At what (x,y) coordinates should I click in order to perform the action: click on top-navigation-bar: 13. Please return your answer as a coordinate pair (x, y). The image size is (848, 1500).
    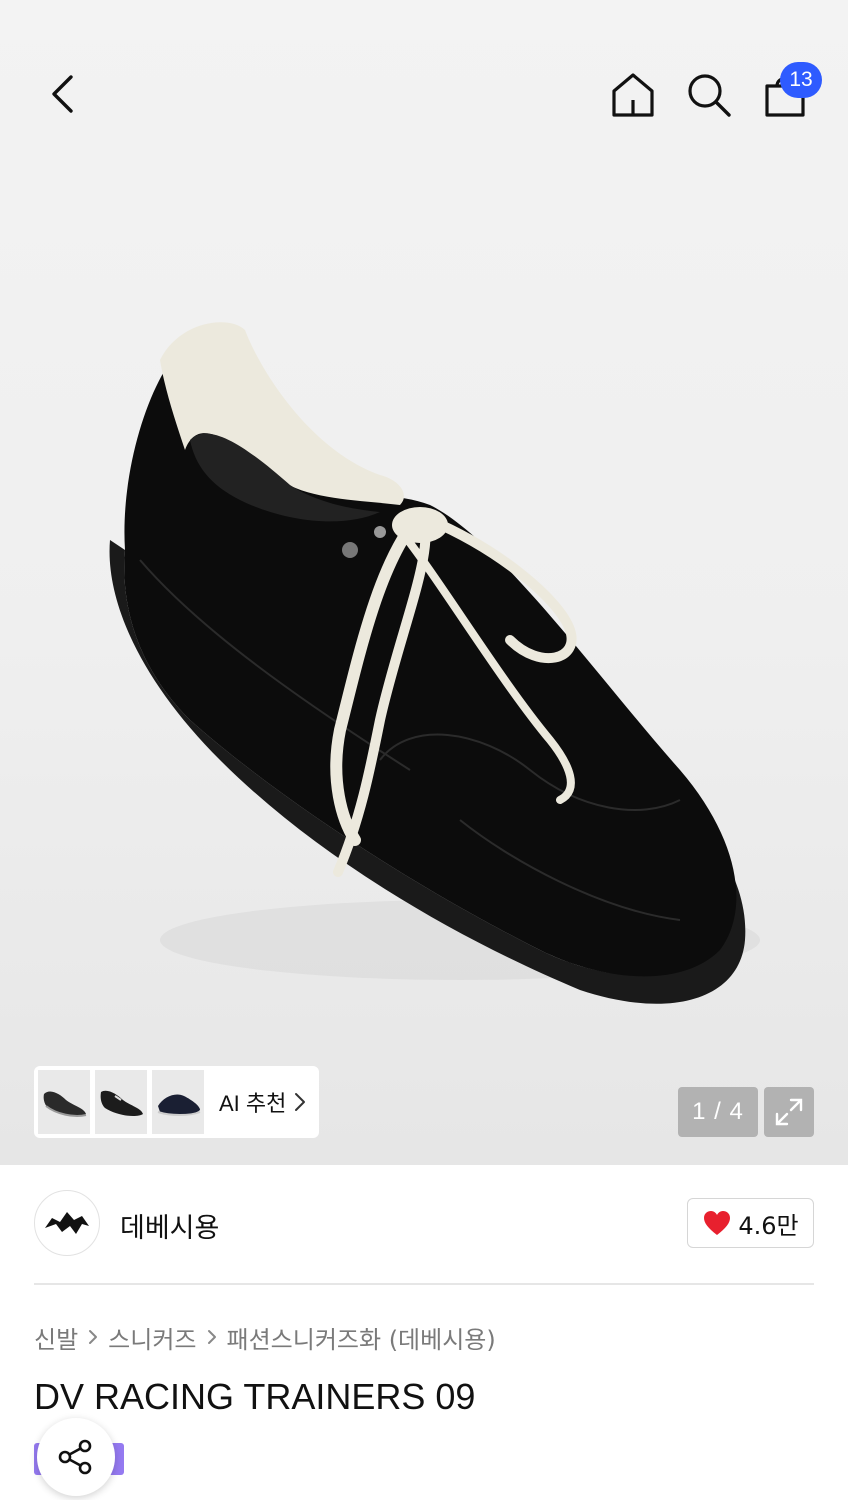
    Looking at the image, I should click on (424, 95).